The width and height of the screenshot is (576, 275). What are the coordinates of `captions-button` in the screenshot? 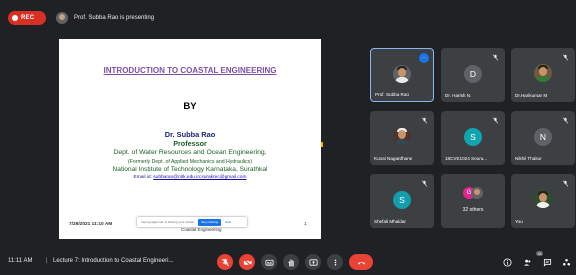 It's located at (269, 262).